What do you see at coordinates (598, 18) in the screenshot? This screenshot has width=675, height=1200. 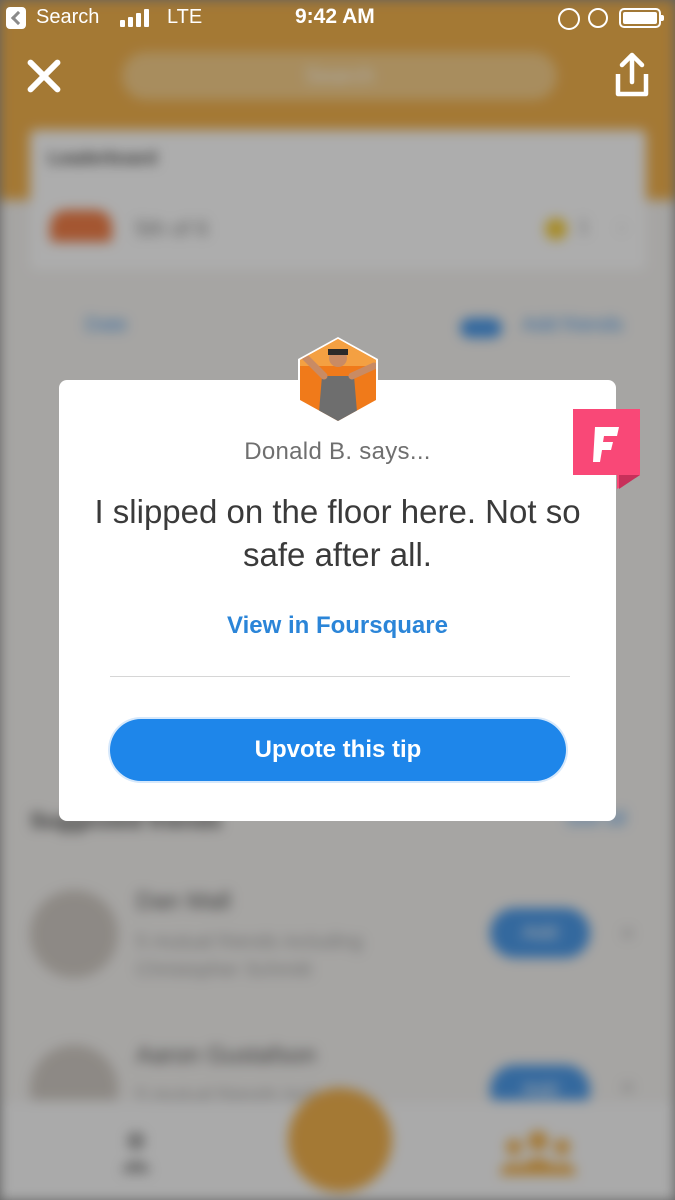 I see `alarm-icon` at bounding box center [598, 18].